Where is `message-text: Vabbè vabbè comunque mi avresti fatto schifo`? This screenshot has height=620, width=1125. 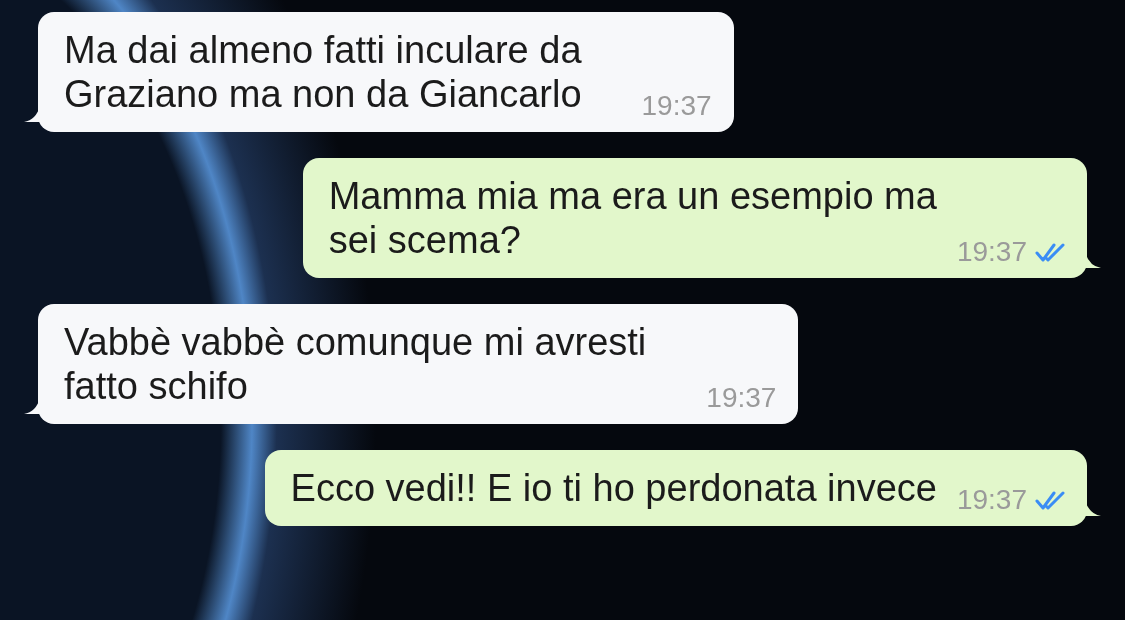
message-text: Vabbè vabbè comunque mi avresti fatto schifo is located at coordinates (355, 364).